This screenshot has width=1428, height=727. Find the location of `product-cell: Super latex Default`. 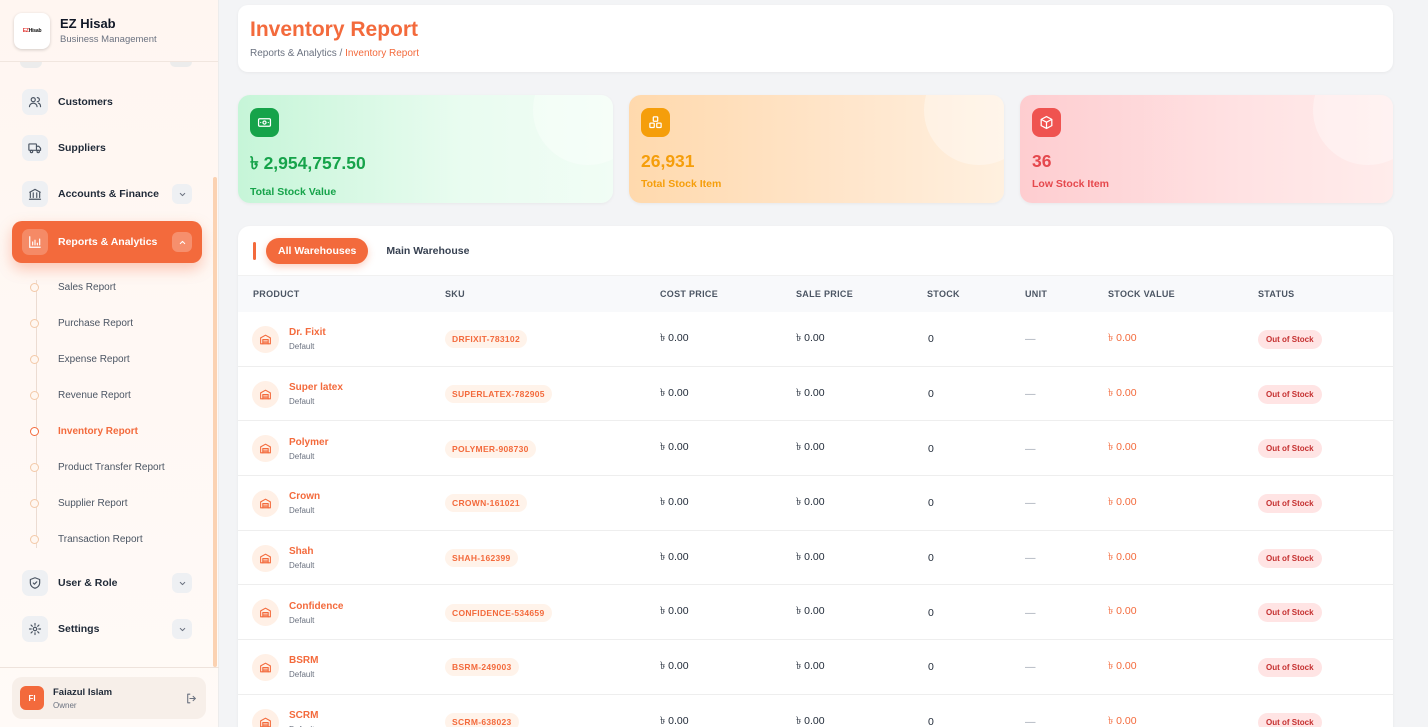

product-cell: Super latex Default is located at coordinates (297, 394).